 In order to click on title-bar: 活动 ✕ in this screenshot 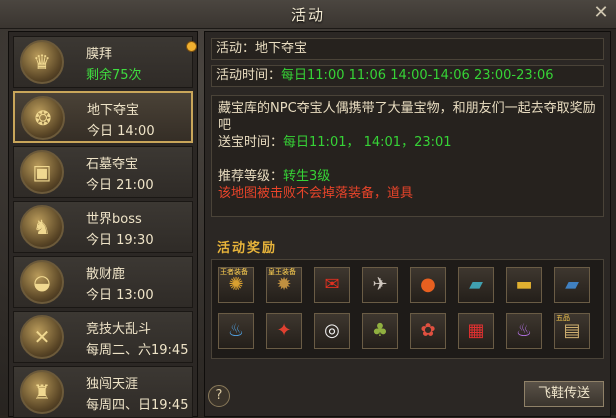, I will do `click(308, 14)`.